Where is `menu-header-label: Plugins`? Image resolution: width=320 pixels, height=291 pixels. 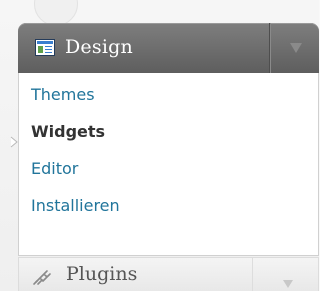 menu-header-label: Plugins is located at coordinates (102, 274).